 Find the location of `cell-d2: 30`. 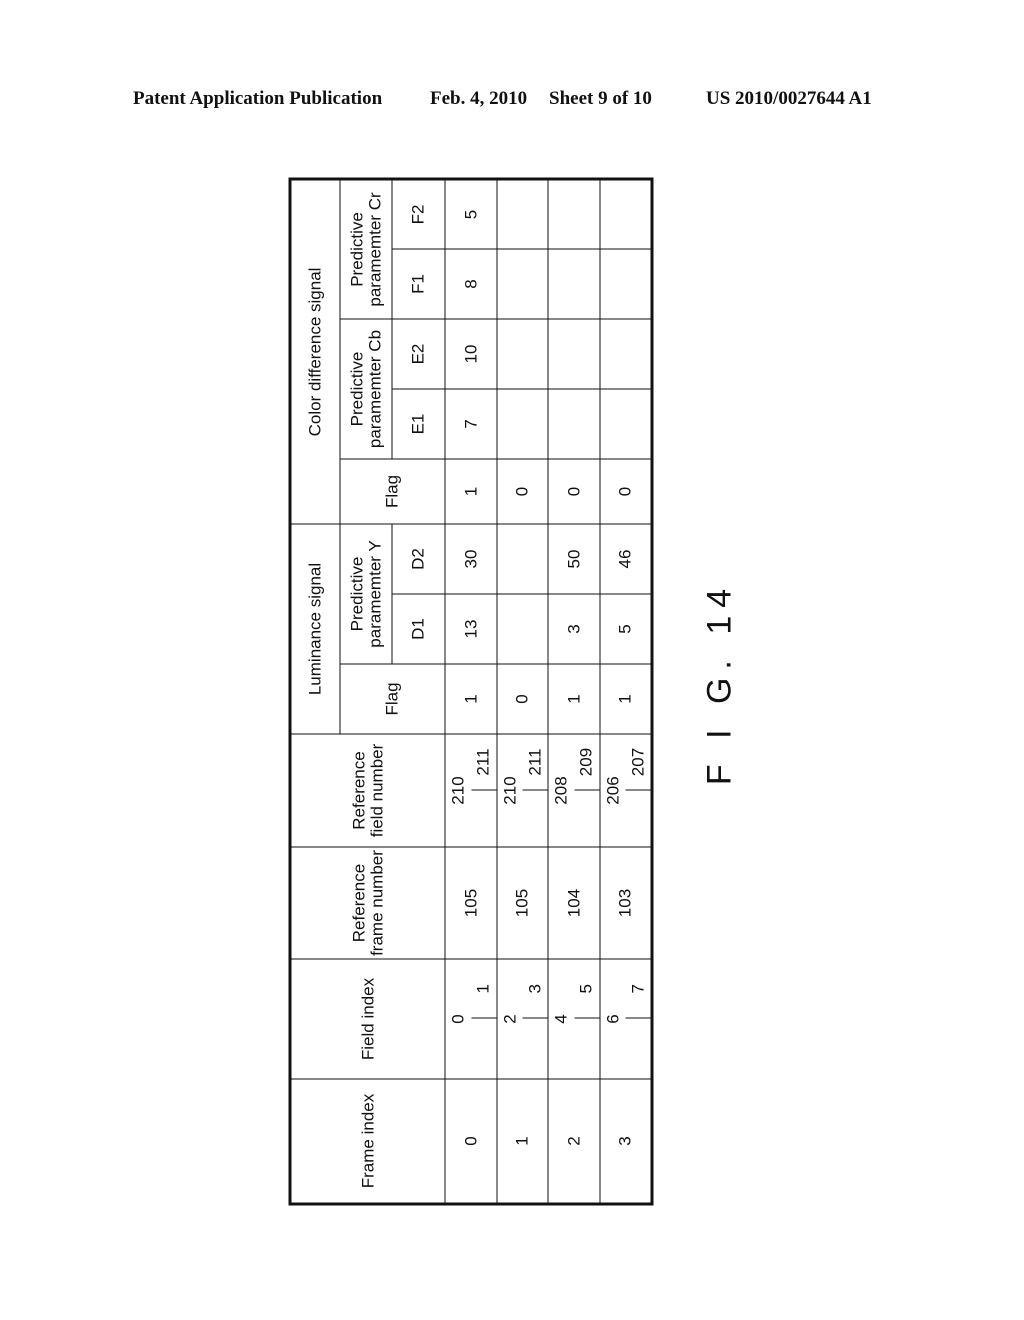

cell-d2: 30 is located at coordinates (470, 558).